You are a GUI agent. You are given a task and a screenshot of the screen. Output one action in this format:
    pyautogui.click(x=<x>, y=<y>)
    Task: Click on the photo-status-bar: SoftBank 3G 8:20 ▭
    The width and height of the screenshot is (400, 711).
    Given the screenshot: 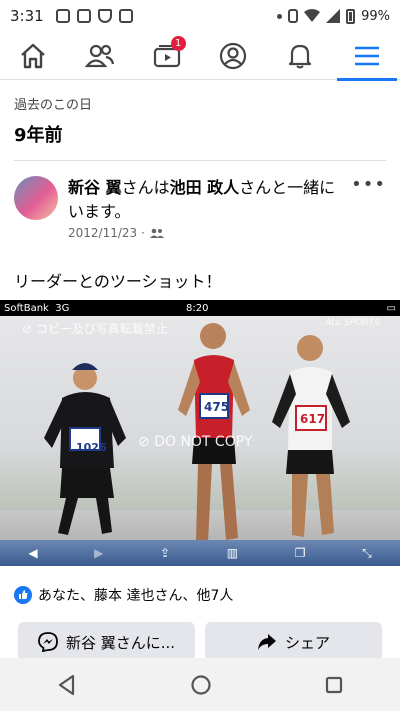 What is the action you would take?
    pyautogui.click(x=200, y=308)
    